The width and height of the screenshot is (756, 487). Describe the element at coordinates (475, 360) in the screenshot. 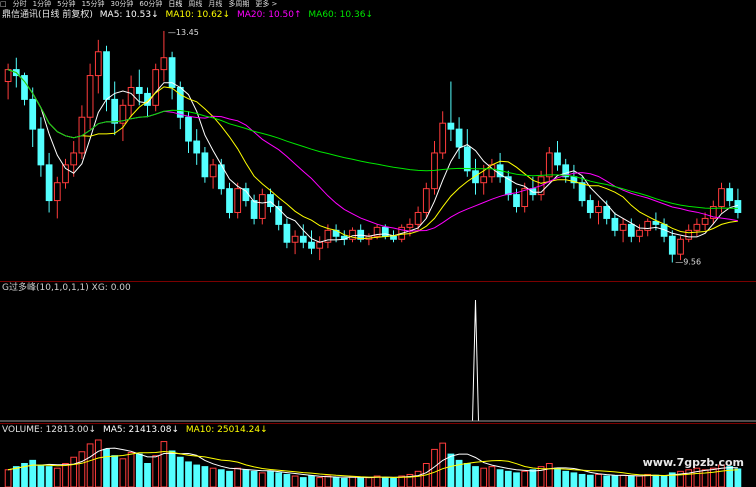

I see `signal-spike` at that location.